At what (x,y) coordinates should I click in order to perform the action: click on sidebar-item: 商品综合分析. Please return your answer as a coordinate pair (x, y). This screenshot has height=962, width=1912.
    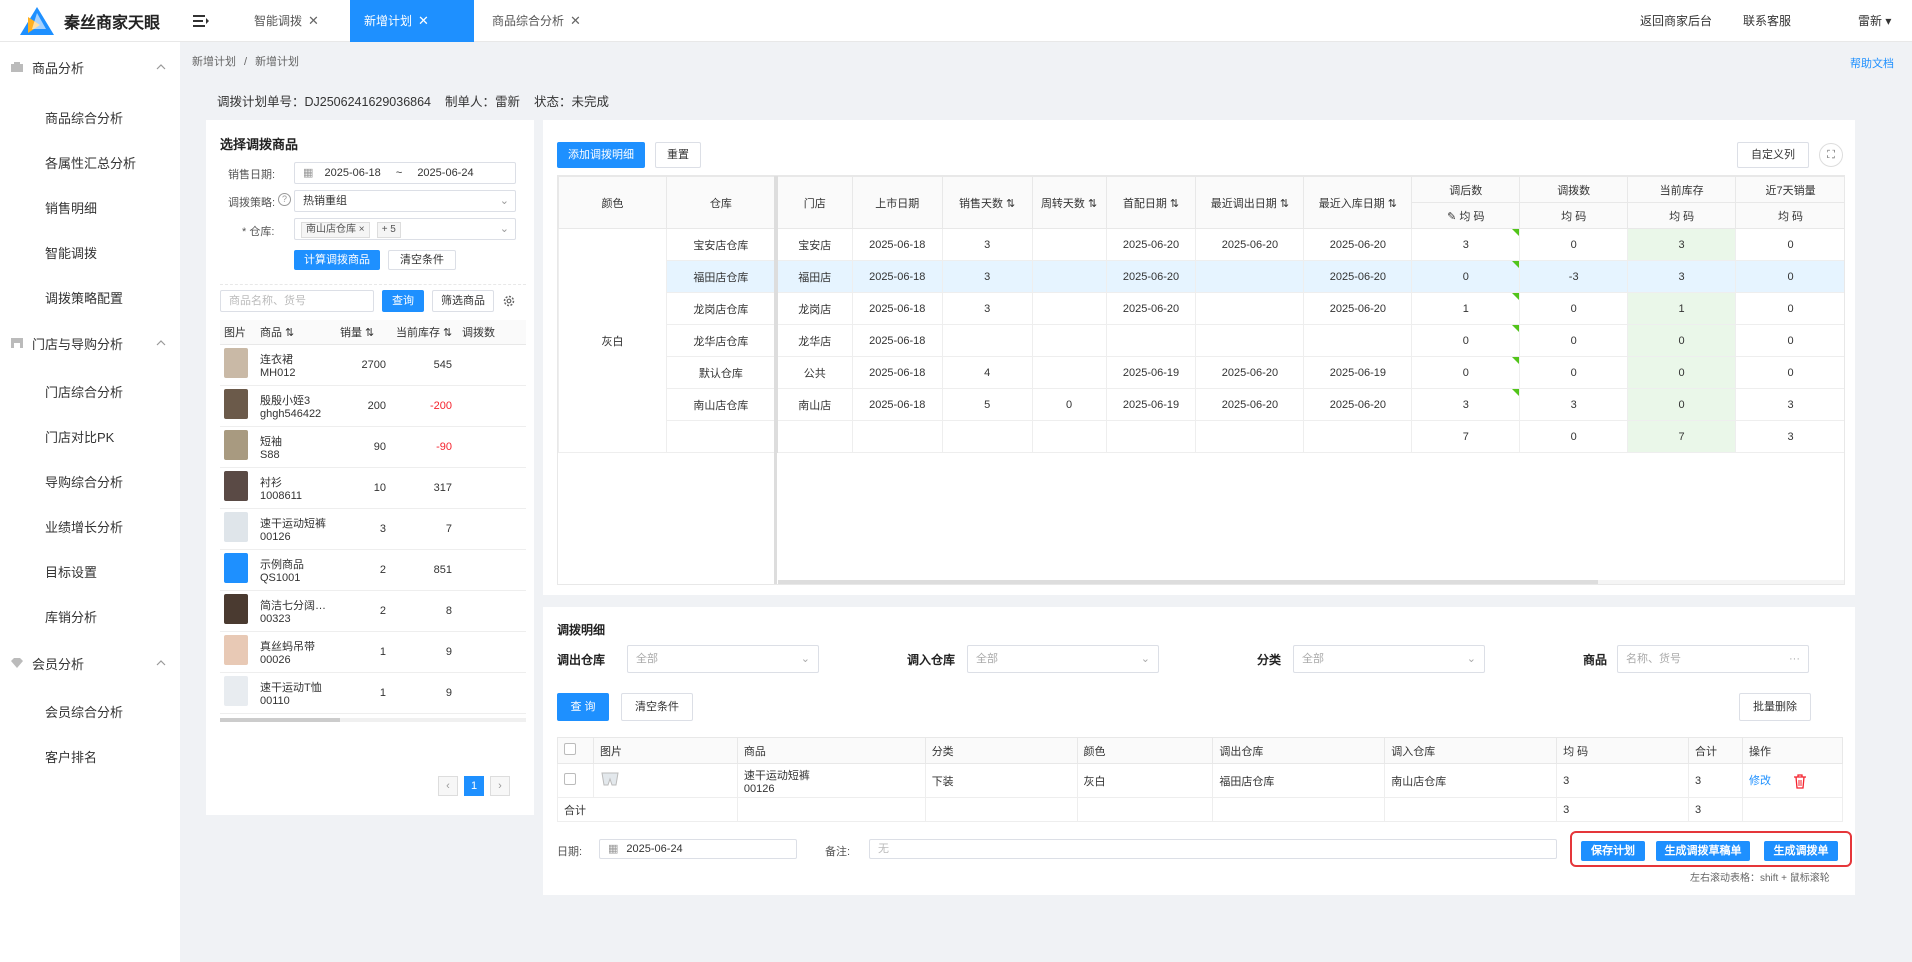
    Looking at the image, I should click on (84, 117).